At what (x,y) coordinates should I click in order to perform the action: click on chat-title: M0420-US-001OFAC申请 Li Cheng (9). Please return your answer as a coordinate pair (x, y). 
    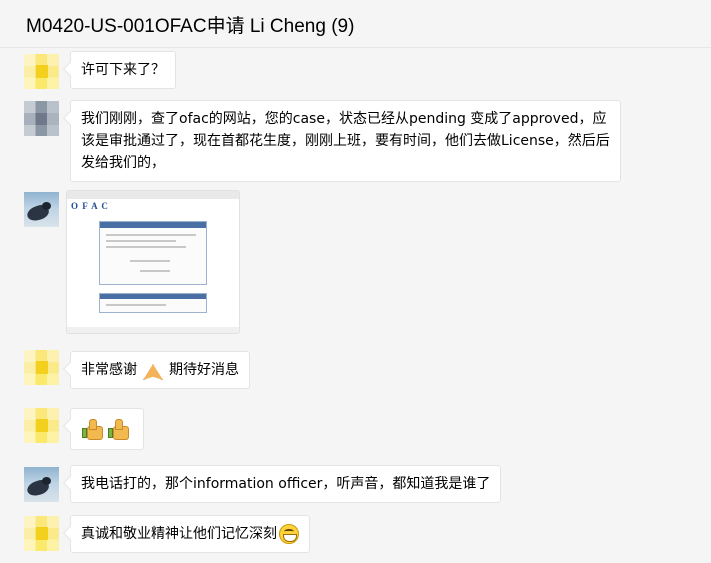
    Looking at the image, I should click on (190, 26).